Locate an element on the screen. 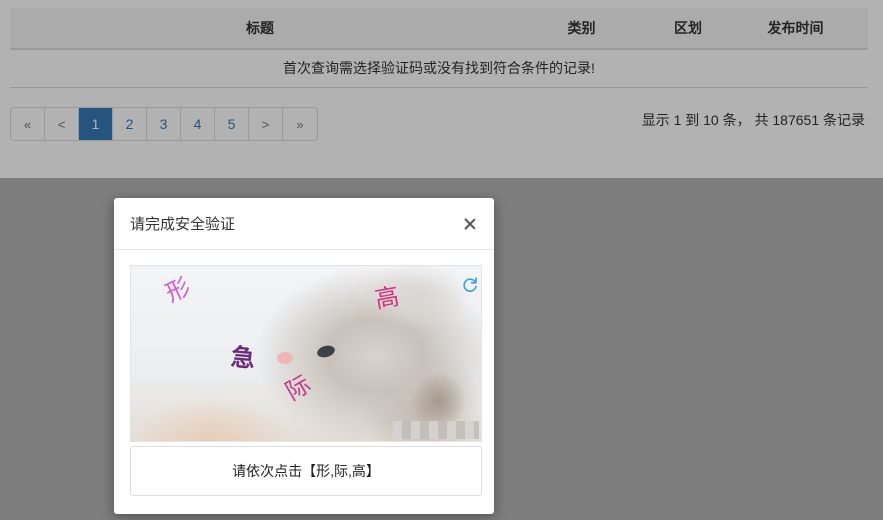  refresh-icon is located at coordinates (470, 285).